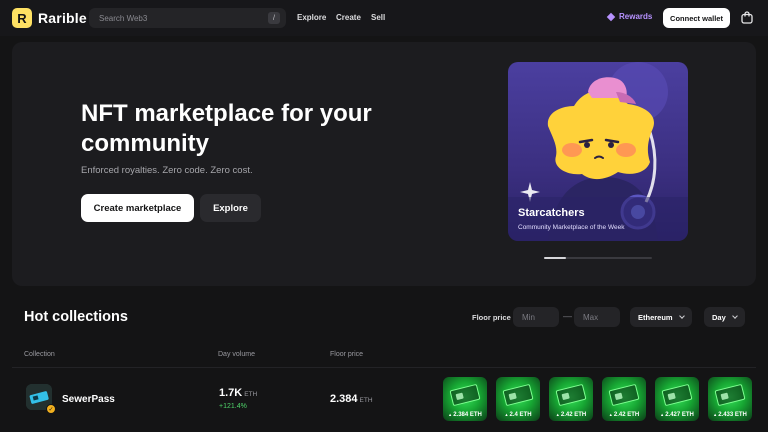 This screenshot has width=768, height=432. What do you see at coordinates (76, 317) in the screenshot?
I see `hot-collections-title: Hot collections` at bounding box center [76, 317].